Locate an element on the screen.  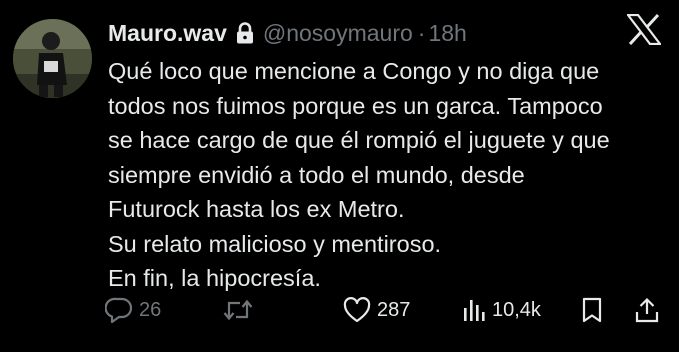
bookmark-button is located at coordinates (592, 310).